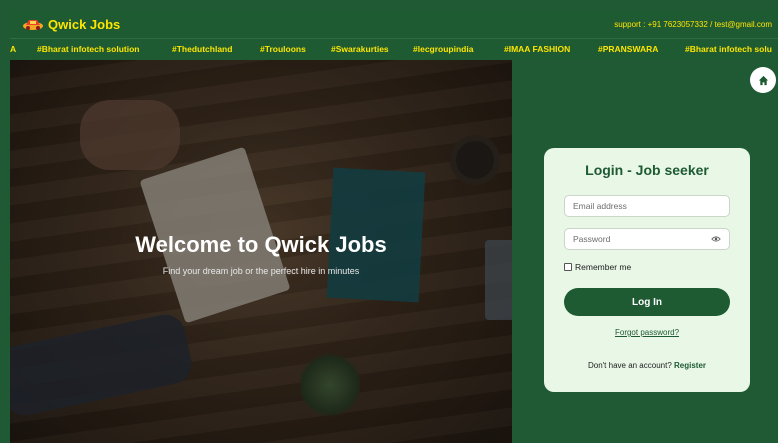 The image size is (778, 443). What do you see at coordinates (202, 49) in the screenshot?
I see `ticker-item: #Thedutchland` at bounding box center [202, 49].